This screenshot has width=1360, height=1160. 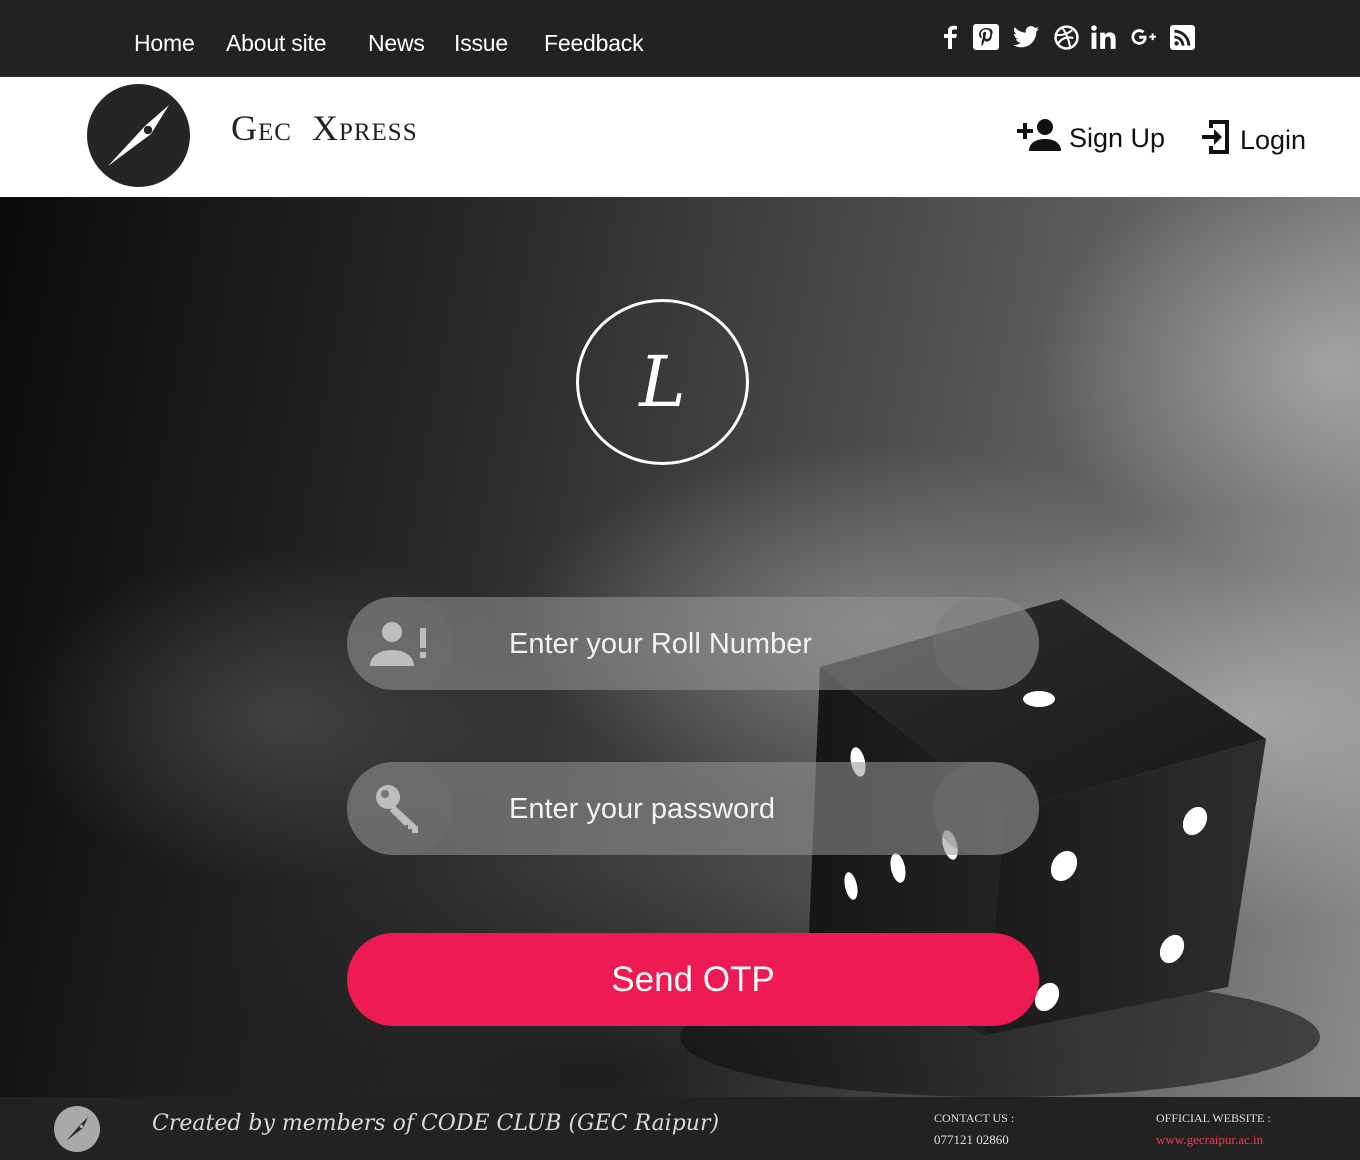 What do you see at coordinates (400, 643) in the screenshot?
I see `user-alert-icon` at bounding box center [400, 643].